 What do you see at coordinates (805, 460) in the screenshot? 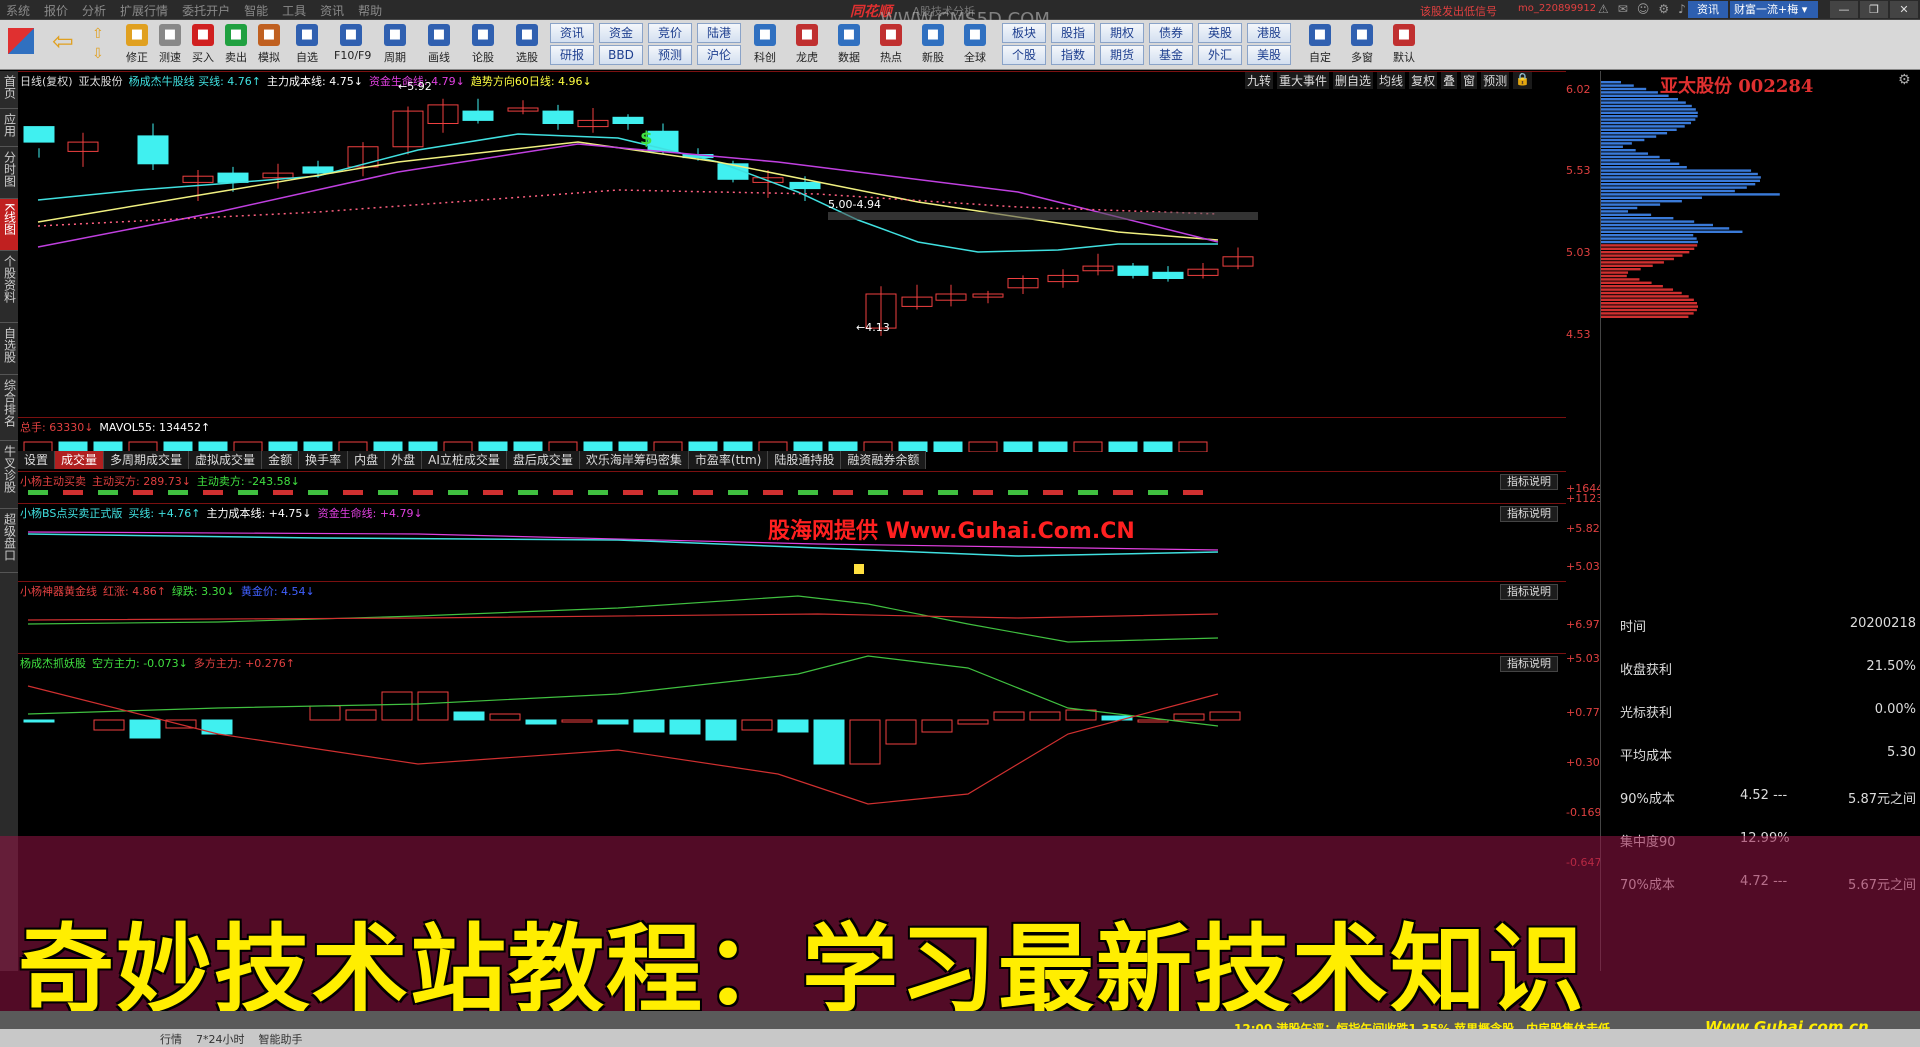
I see `indicator-tab: 陆股通持股` at bounding box center [805, 460].